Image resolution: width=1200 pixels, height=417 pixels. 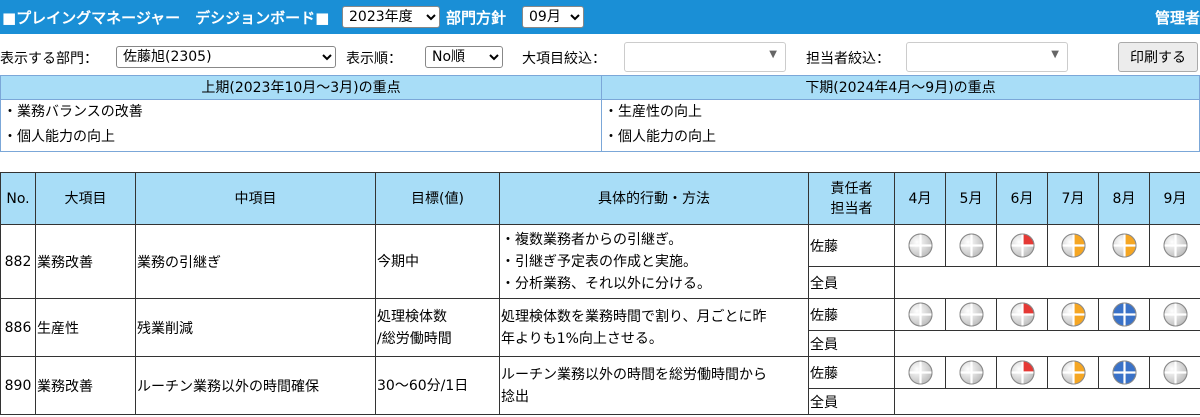 I want to click on row-major: 生産性, so click(x=85, y=327).